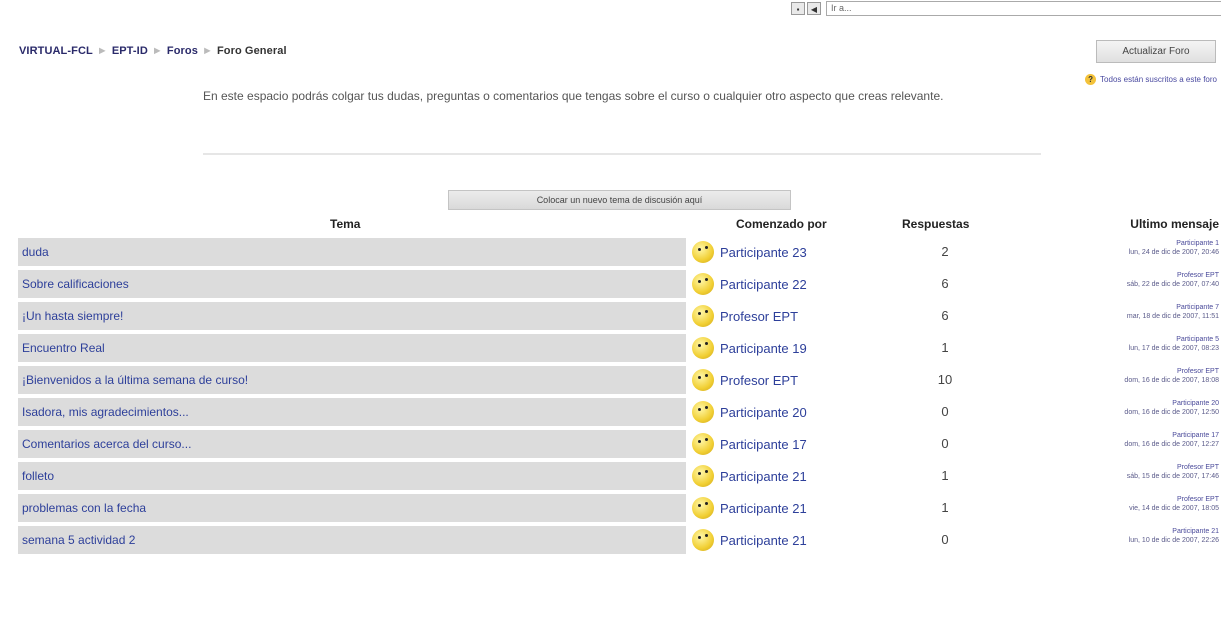  What do you see at coordinates (182, 51) in the screenshot?
I see `breadcrumb-foros: Foros` at bounding box center [182, 51].